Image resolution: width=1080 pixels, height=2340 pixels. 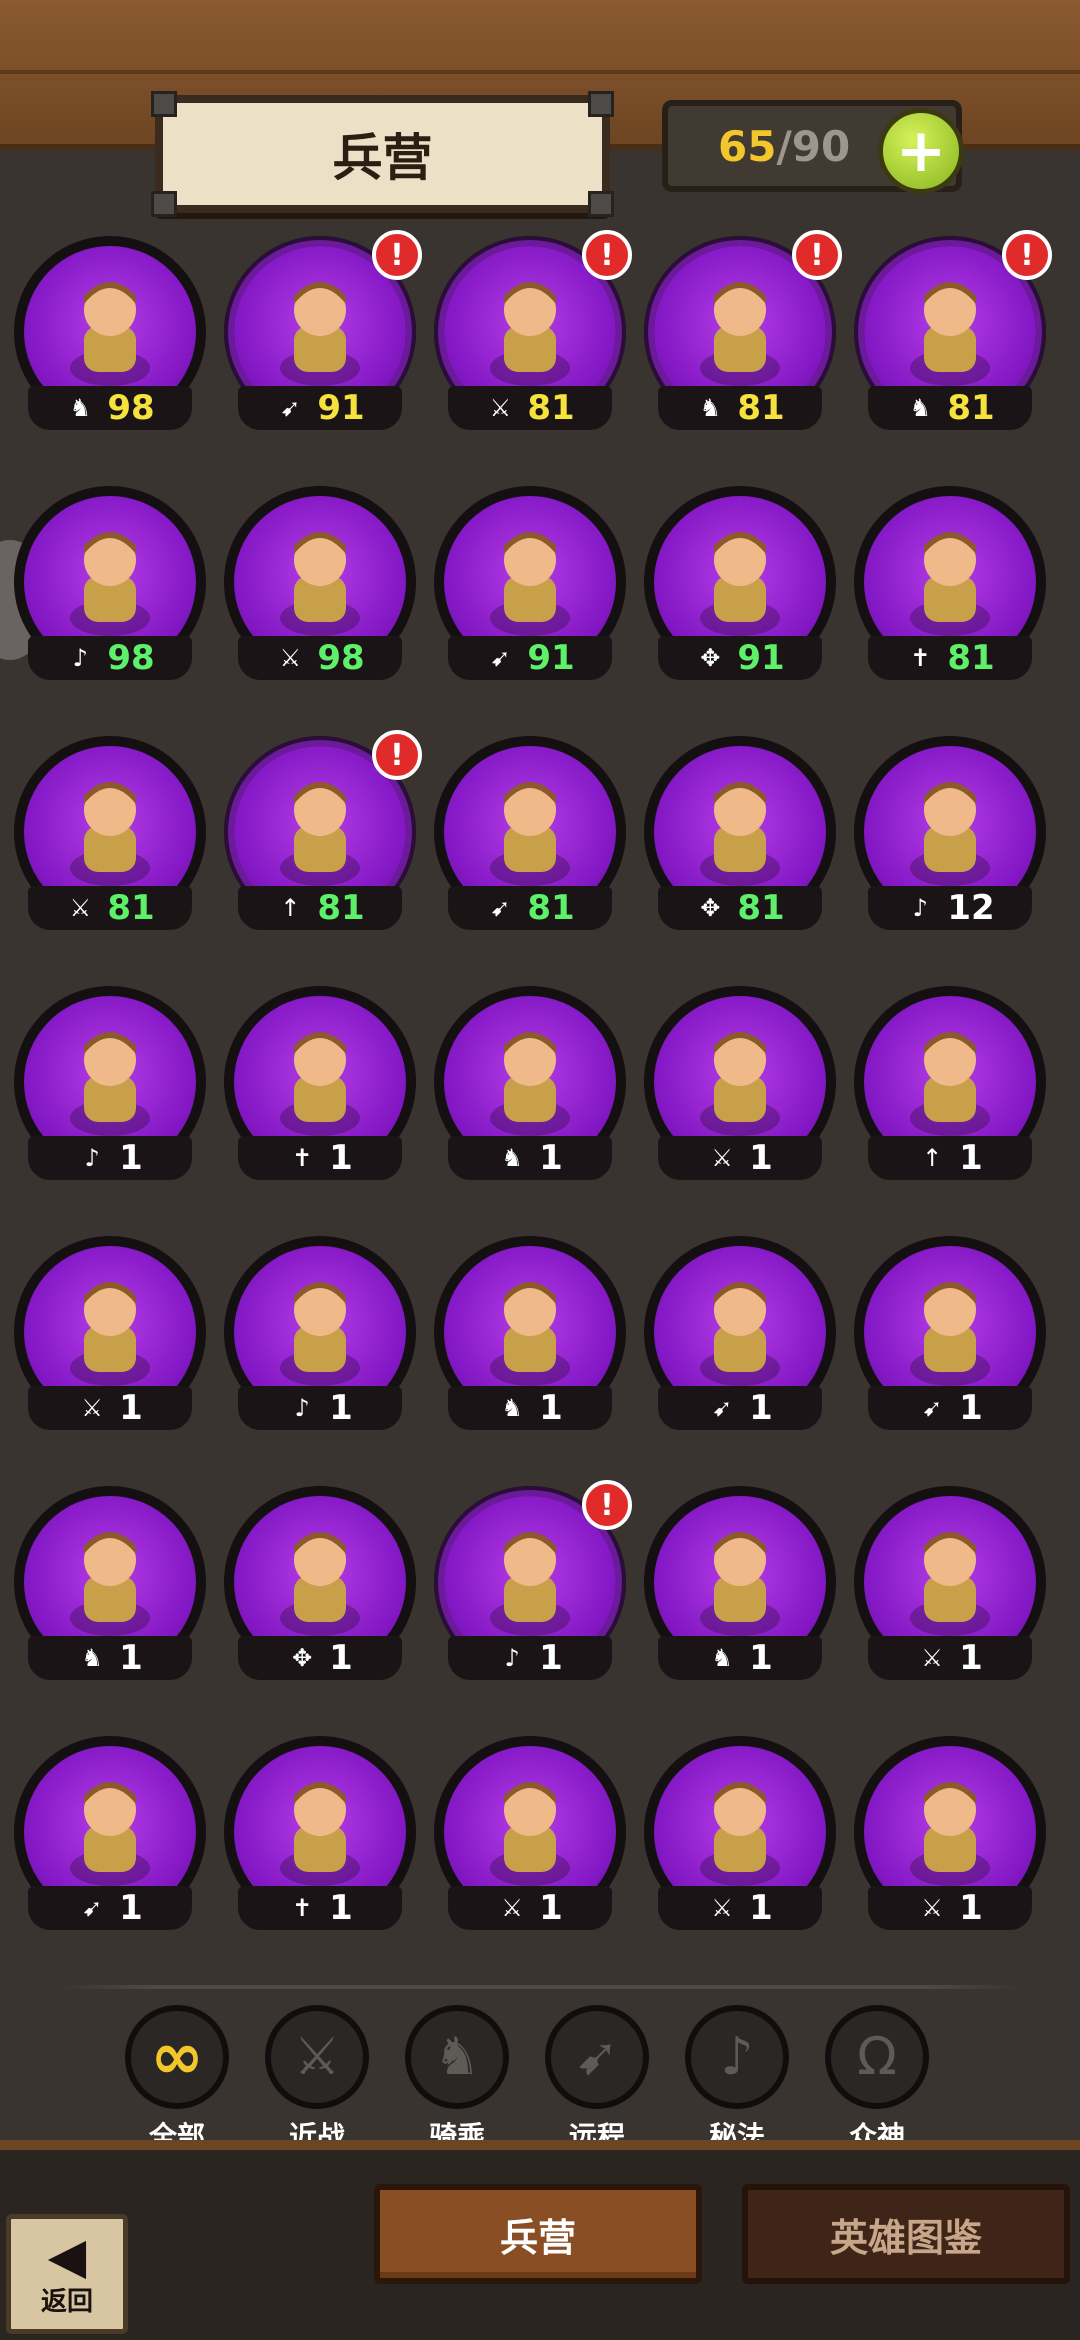 I want to click on hero-card: ♪ 12, so click(x=950, y=836).